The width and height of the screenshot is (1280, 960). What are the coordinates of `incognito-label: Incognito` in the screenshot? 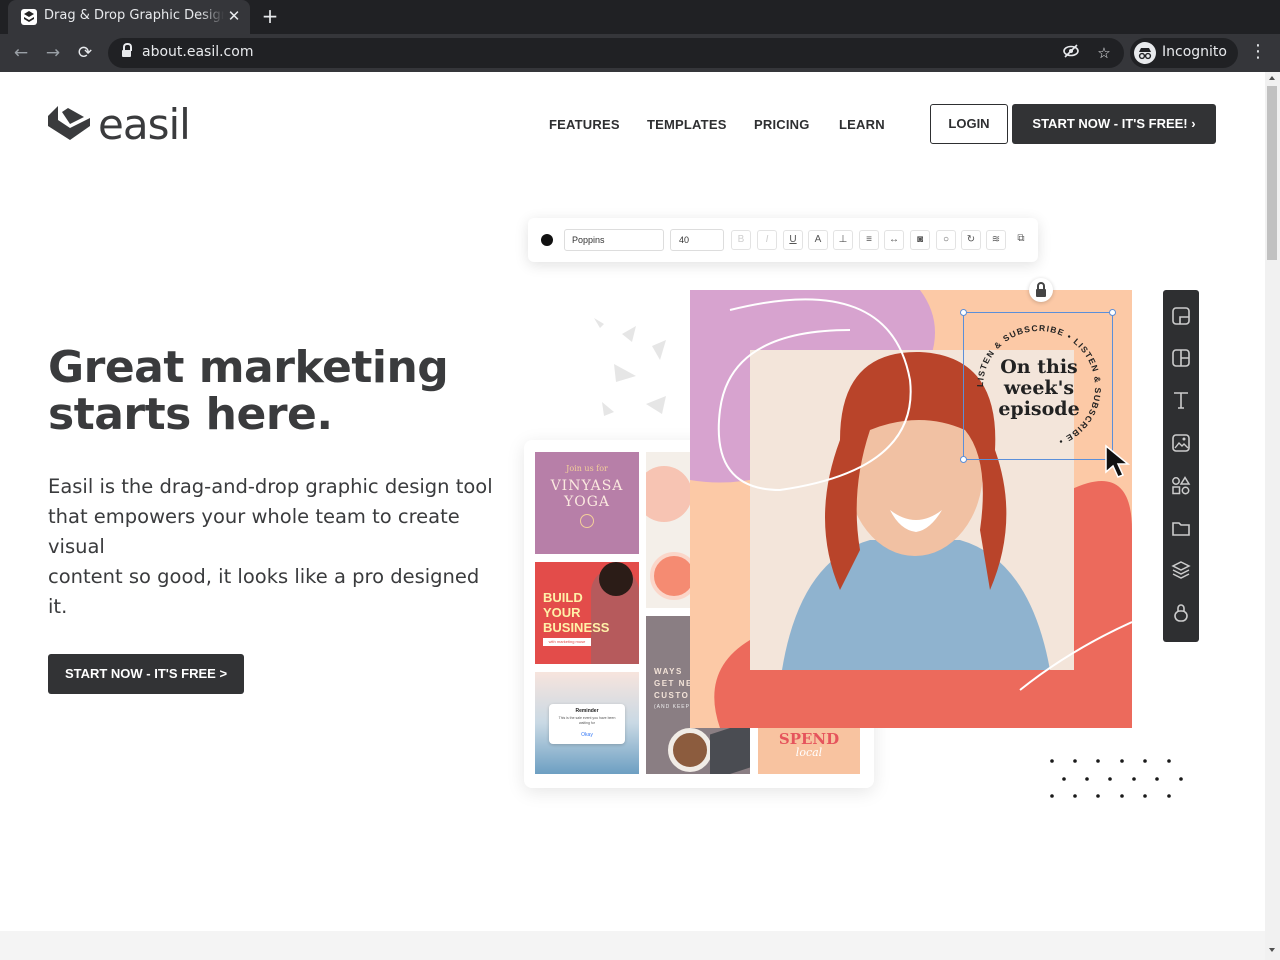 It's located at (1194, 52).